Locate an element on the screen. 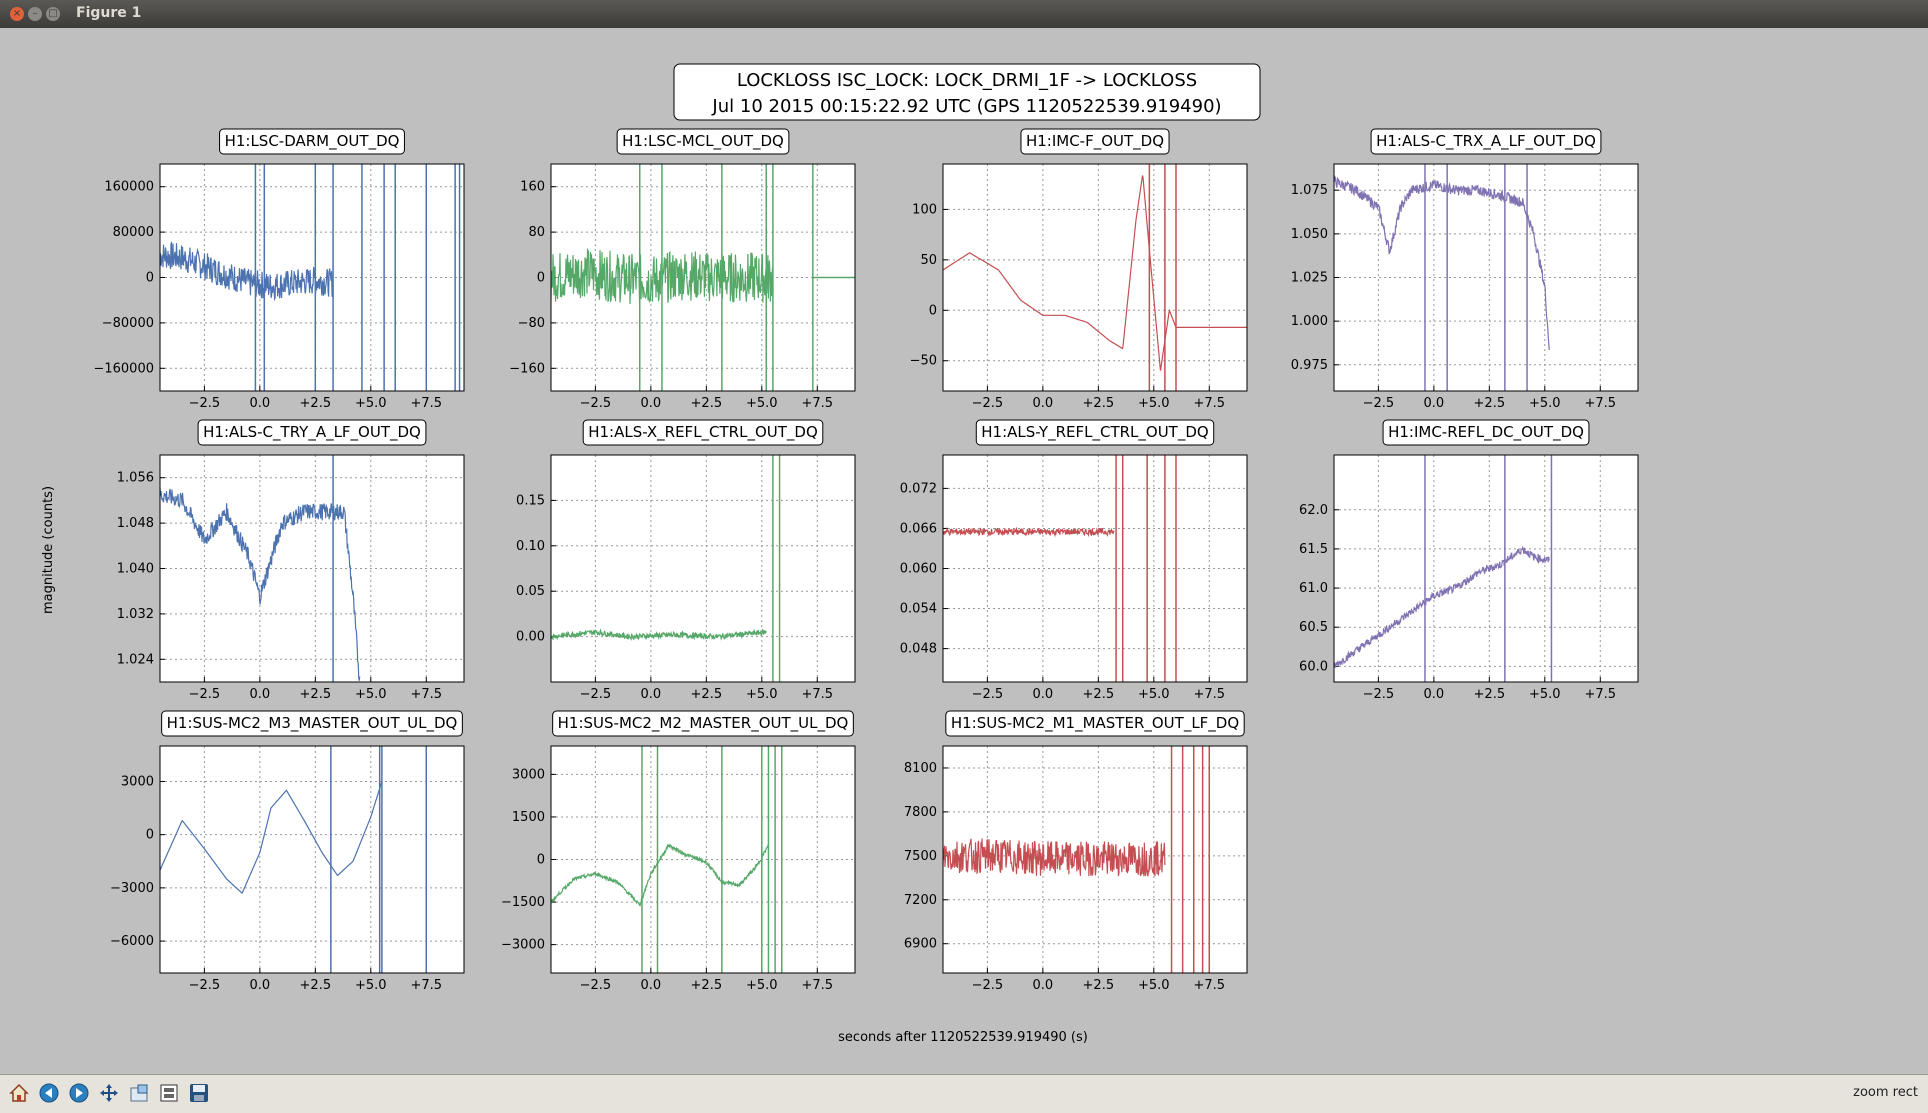 The height and width of the screenshot is (1113, 1928). y-axis-label: magnitude (counts) is located at coordinates (48, 550).